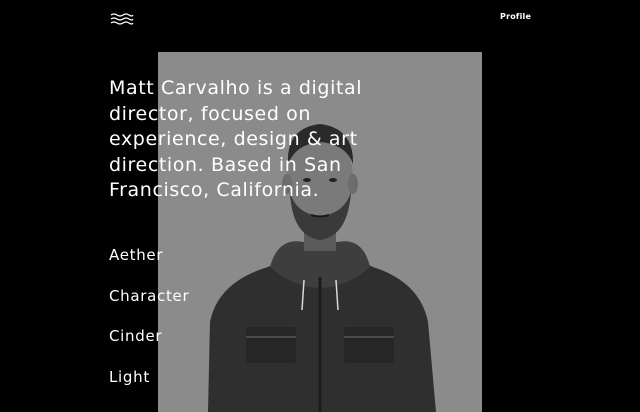 Image resolution: width=640 pixels, height=412 pixels. What do you see at coordinates (135, 336) in the screenshot?
I see `project-link-cinder: Cinder` at bounding box center [135, 336].